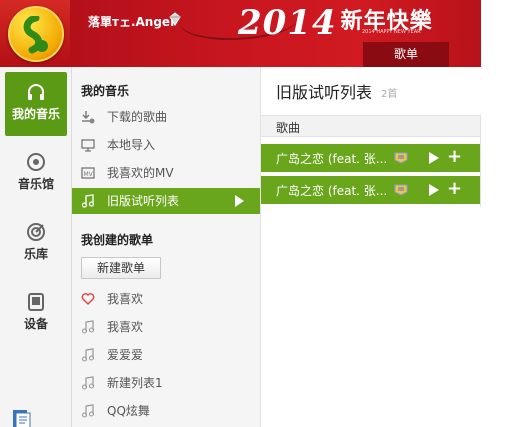 This screenshot has width=506, height=427. What do you see at coordinates (324, 92) in the screenshot?
I see `page-title: 旧版试听列表` at bounding box center [324, 92].